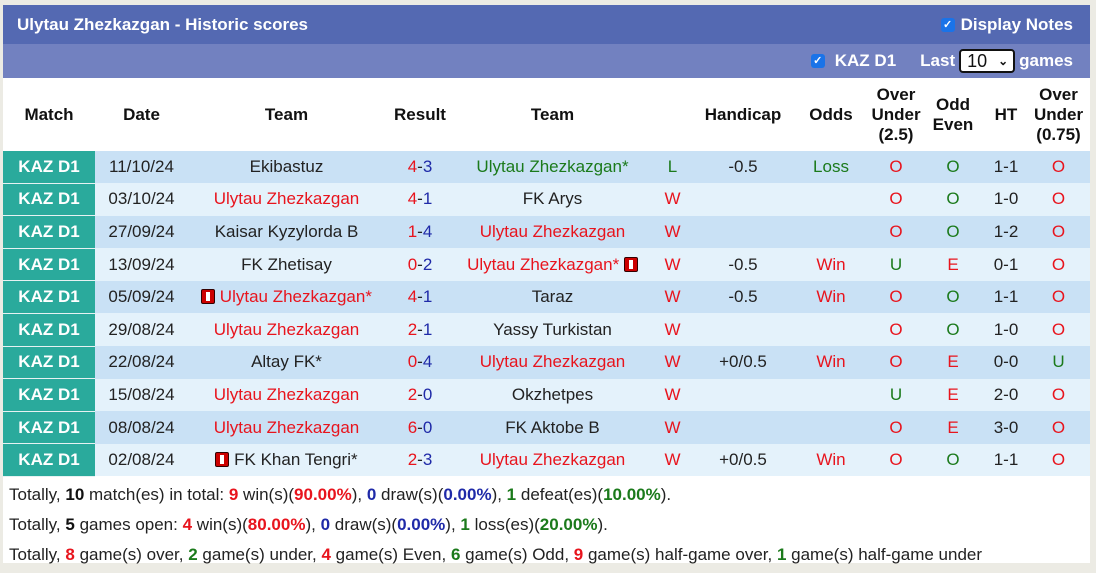 The image size is (1096, 573). I want to click on home-team-cell: Ekibastuz, so click(286, 167).